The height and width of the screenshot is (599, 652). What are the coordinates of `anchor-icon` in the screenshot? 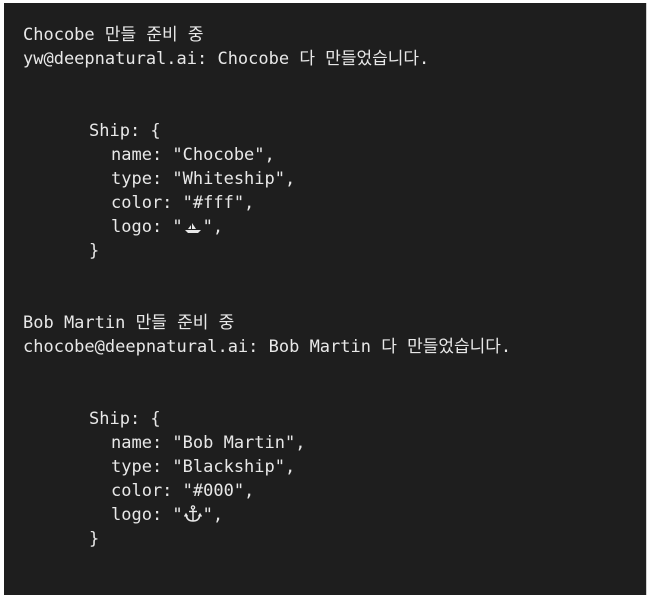 It's located at (193, 514).